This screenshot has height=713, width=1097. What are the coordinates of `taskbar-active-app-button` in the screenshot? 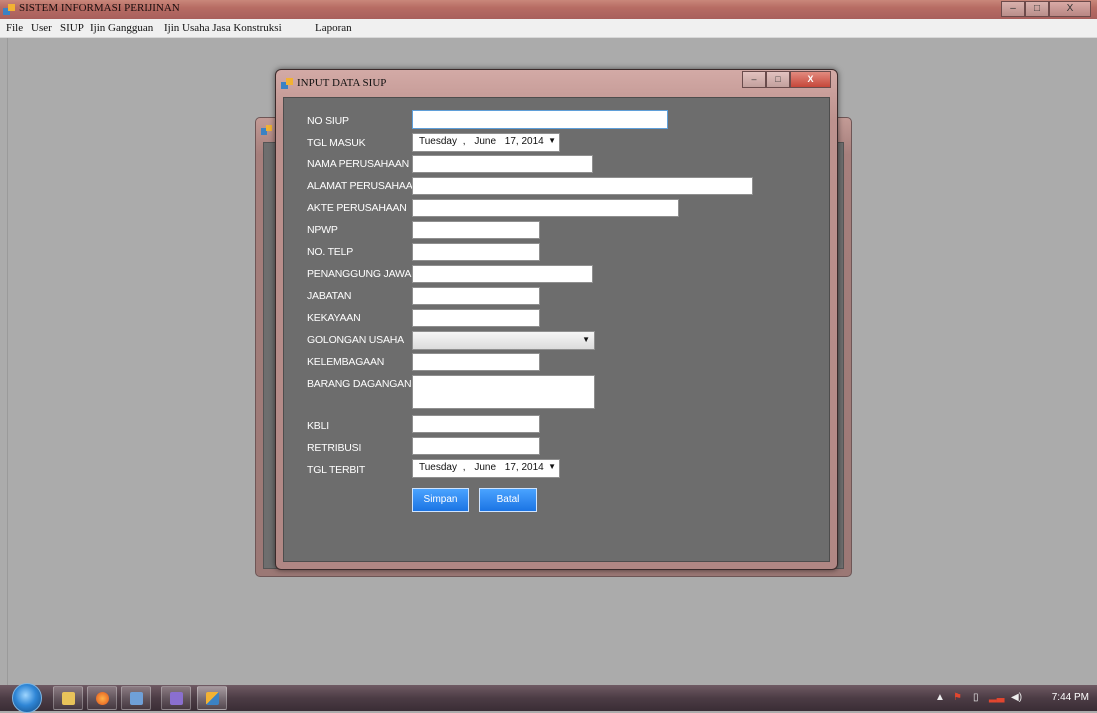 It's located at (212, 698).